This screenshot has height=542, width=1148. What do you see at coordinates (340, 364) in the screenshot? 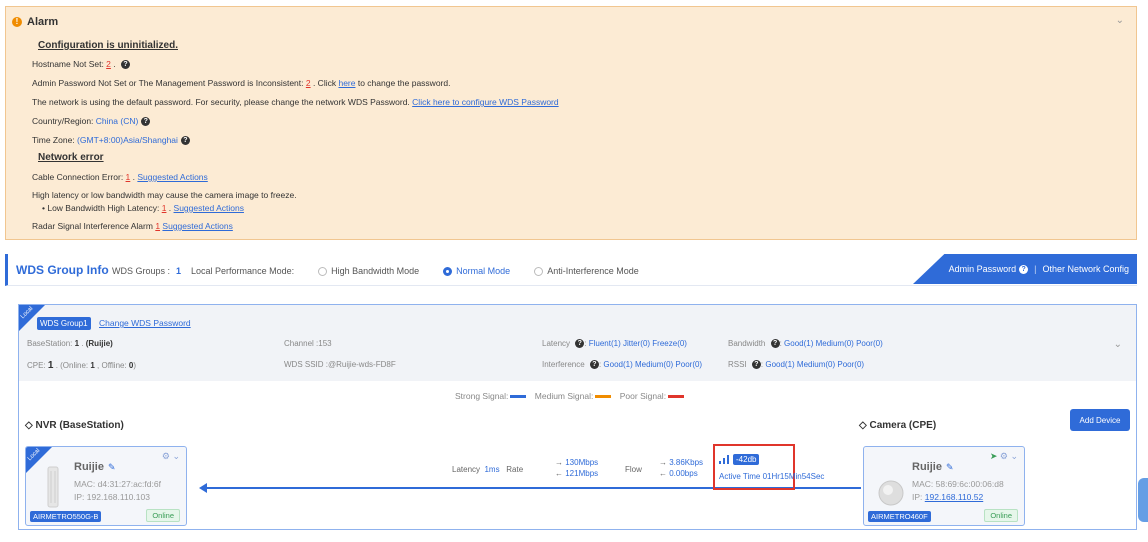
I see `ssid-field: WDS SSID :@Ruijie-wds-FD8F` at bounding box center [340, 364].